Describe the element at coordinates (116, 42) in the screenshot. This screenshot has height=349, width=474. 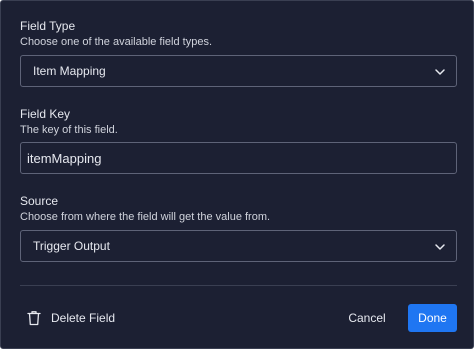
I see `field-type-description: Choose one of the available field types.` at that location.